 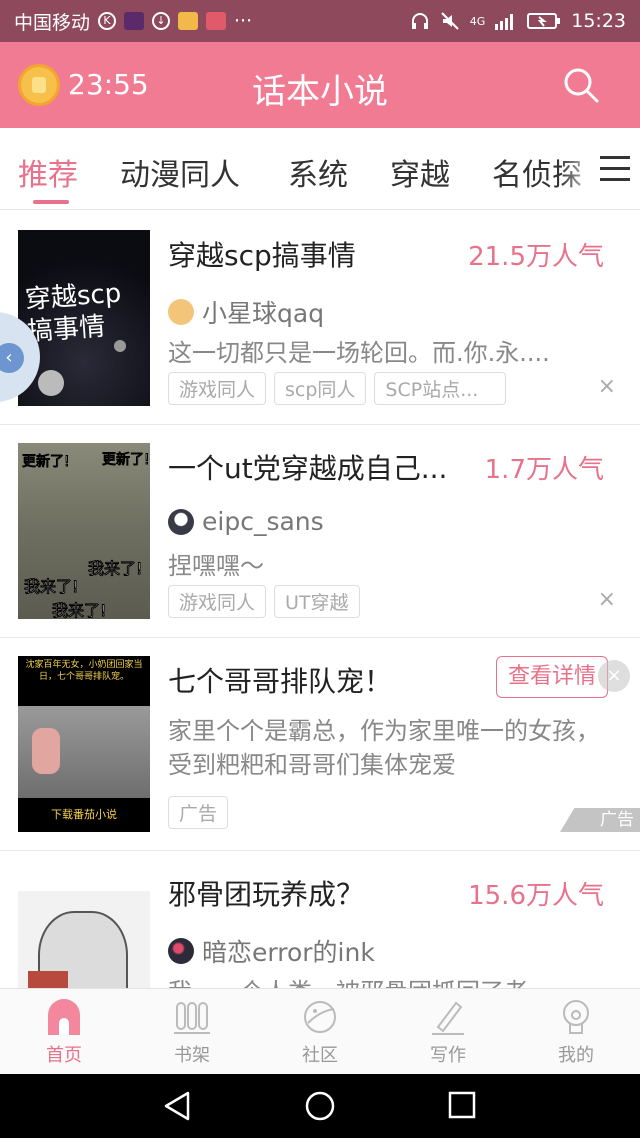 I want to click on collapse-icon: ‹, so click(x=12, y=358).